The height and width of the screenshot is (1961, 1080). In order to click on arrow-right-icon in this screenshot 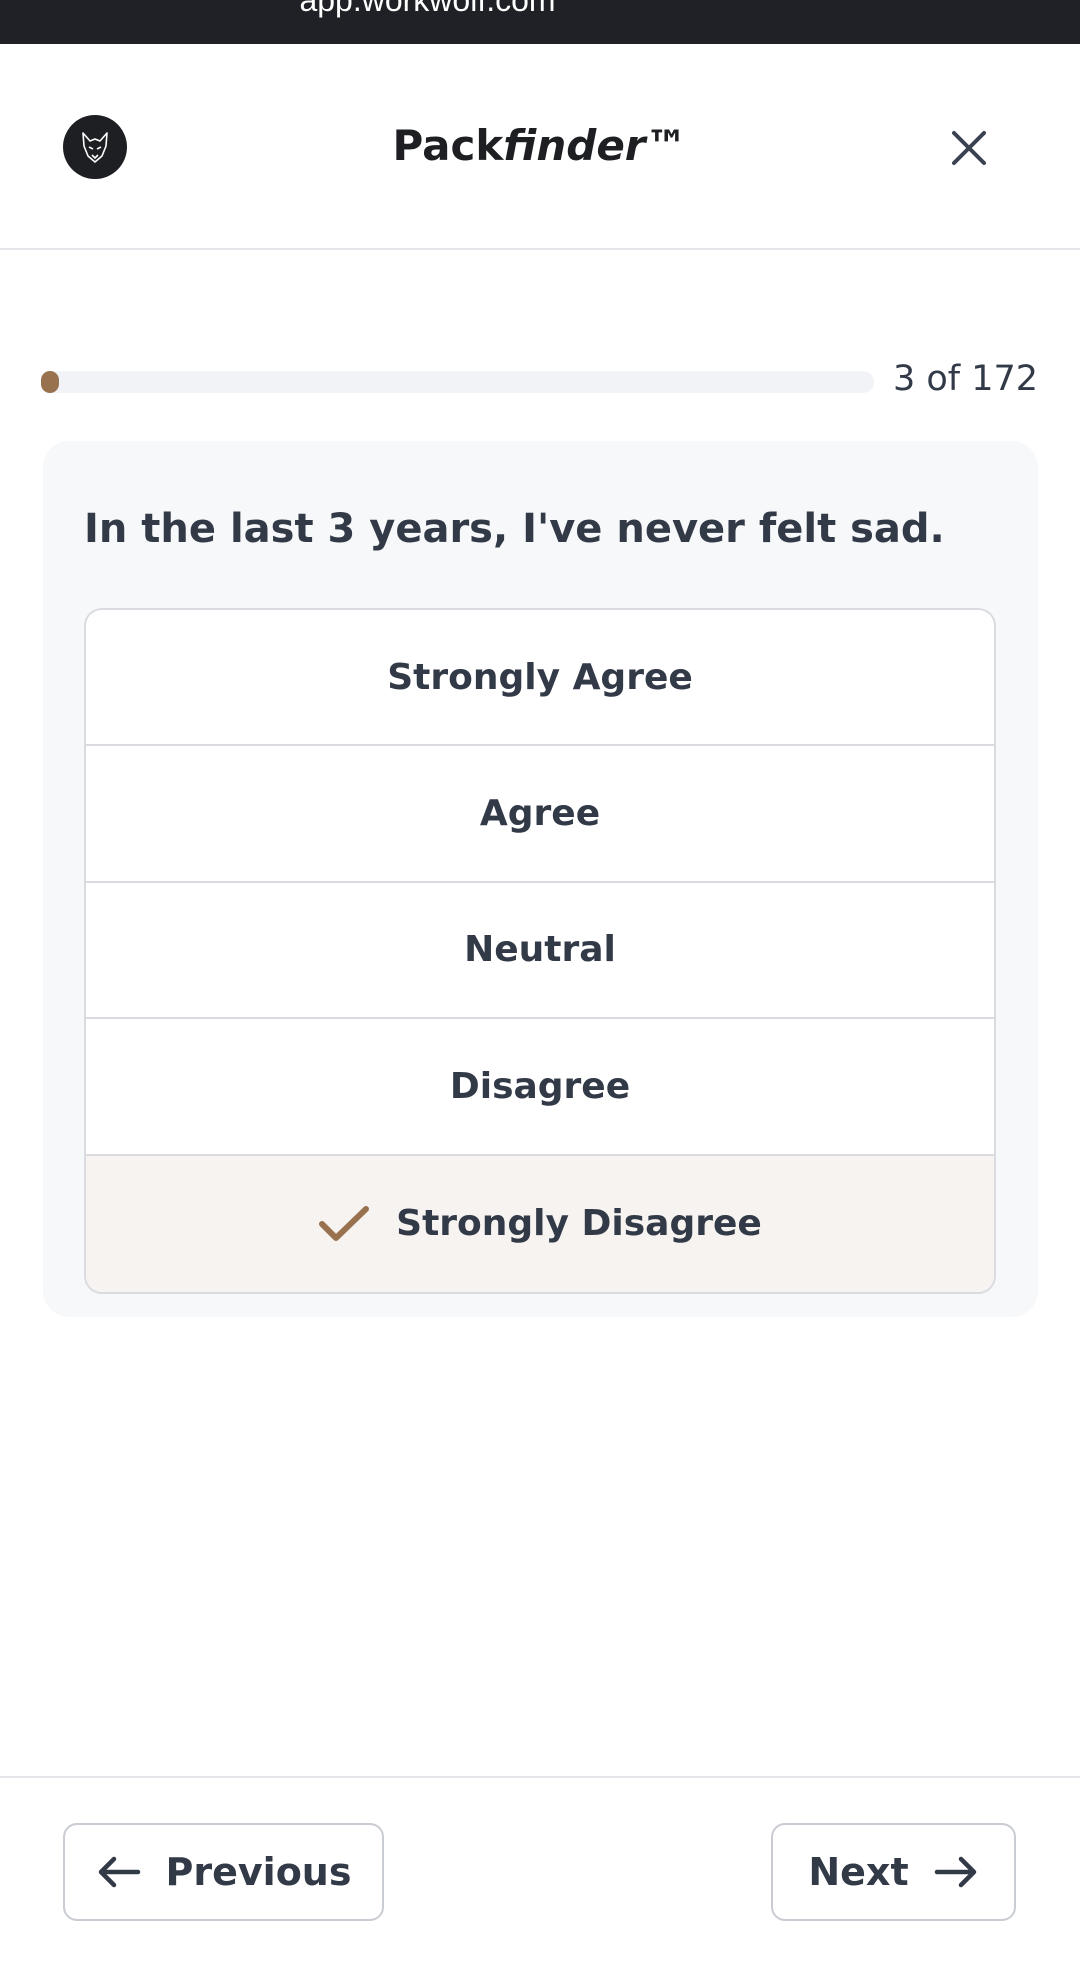, I will do `click(956, 1872)`.